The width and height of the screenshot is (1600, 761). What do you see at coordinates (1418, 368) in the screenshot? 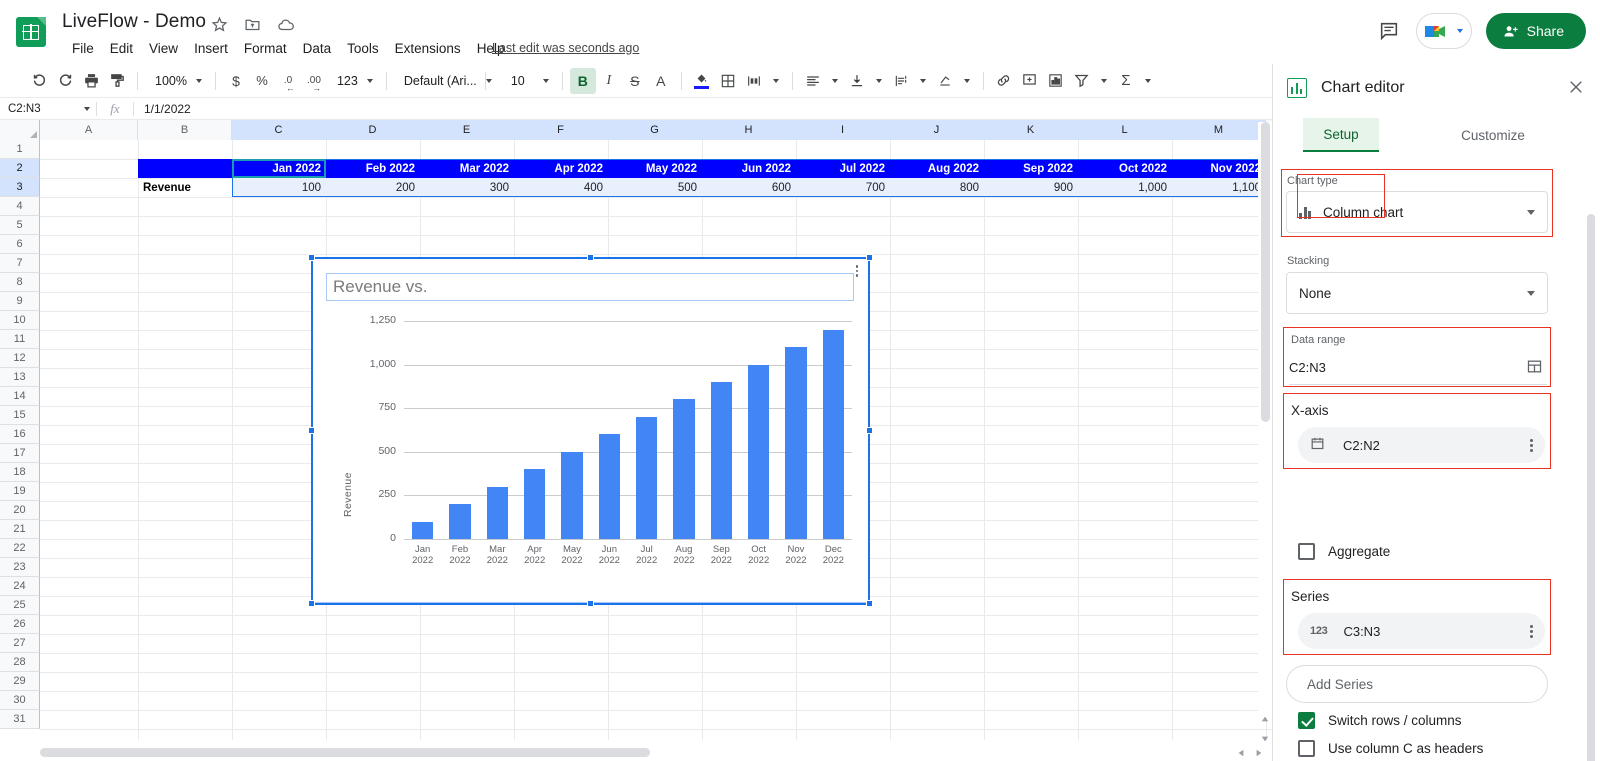
I see `data-range-input: C2:N3` at bounding box center [1418, 368].